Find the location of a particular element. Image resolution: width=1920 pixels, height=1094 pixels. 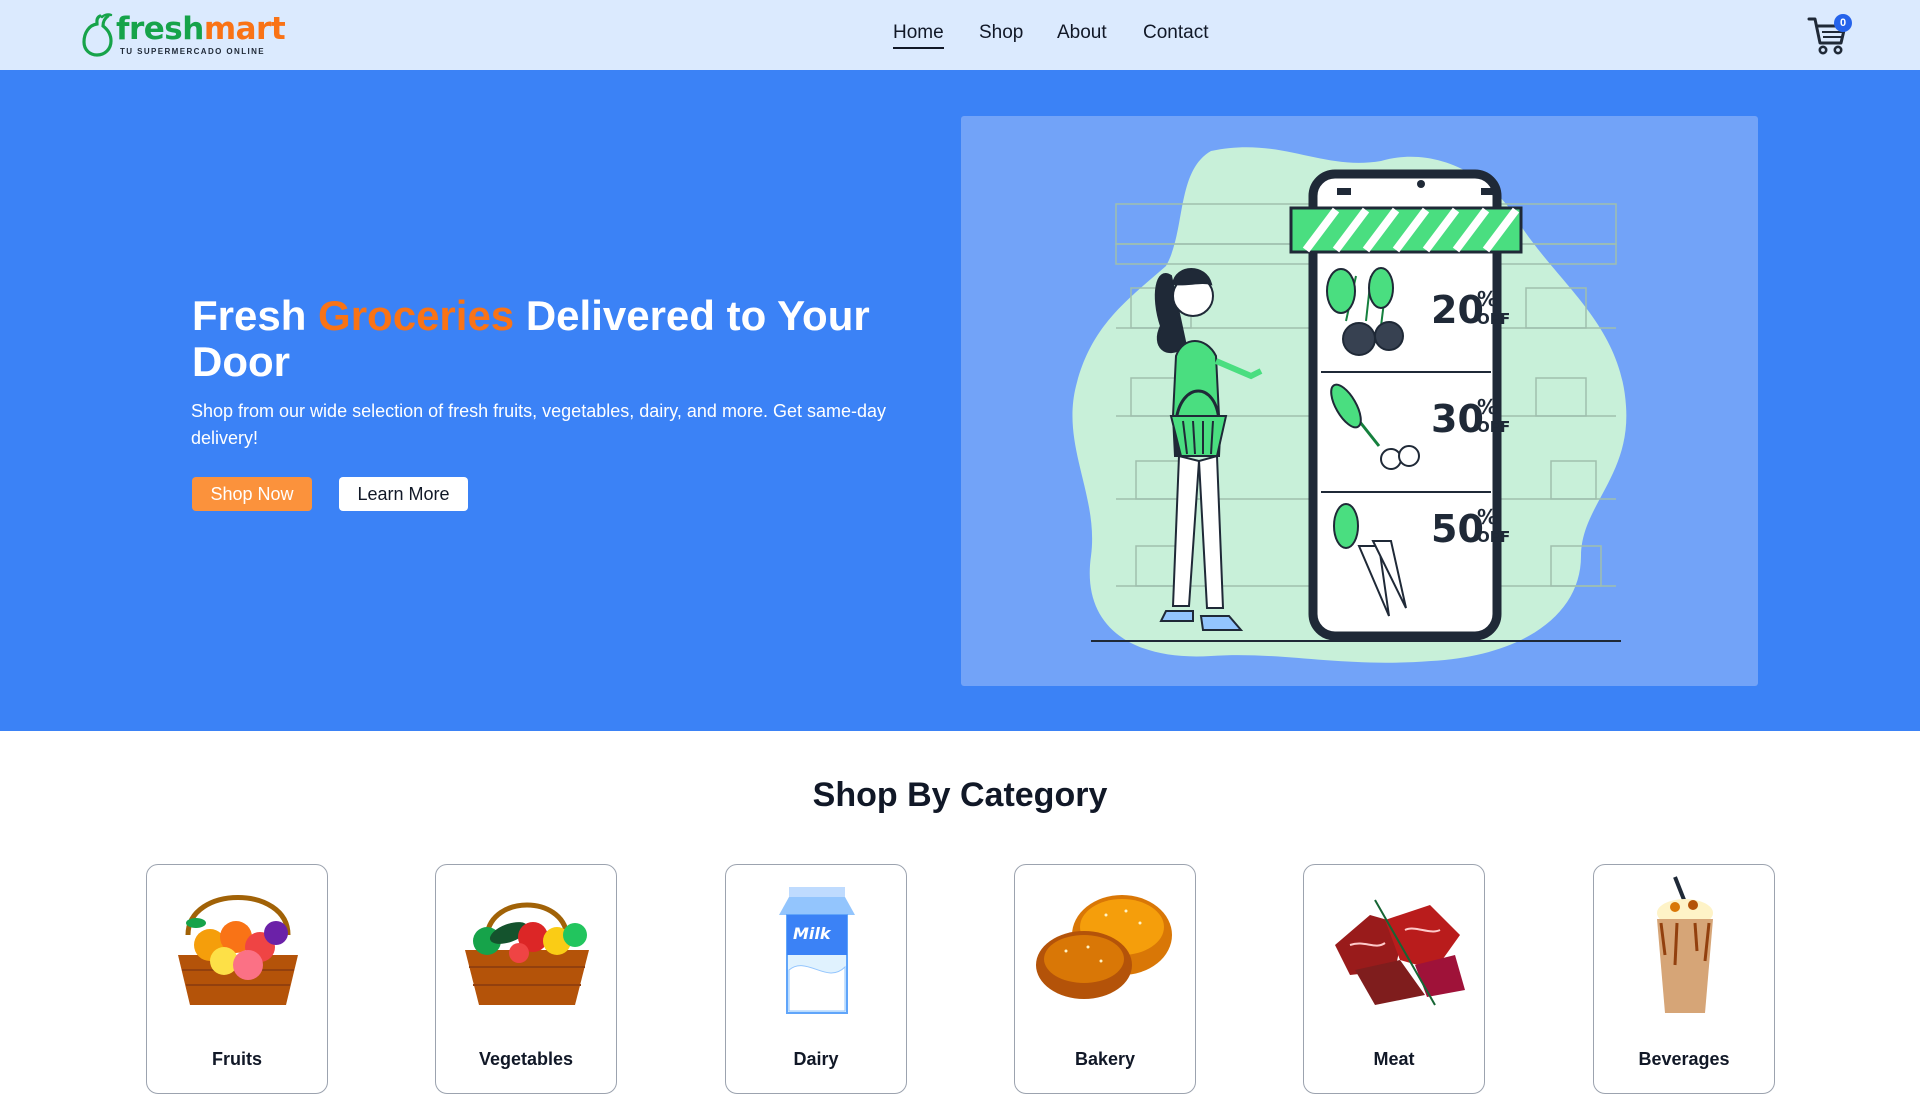

logo-mart: mart is located at coordinates (244, 29).